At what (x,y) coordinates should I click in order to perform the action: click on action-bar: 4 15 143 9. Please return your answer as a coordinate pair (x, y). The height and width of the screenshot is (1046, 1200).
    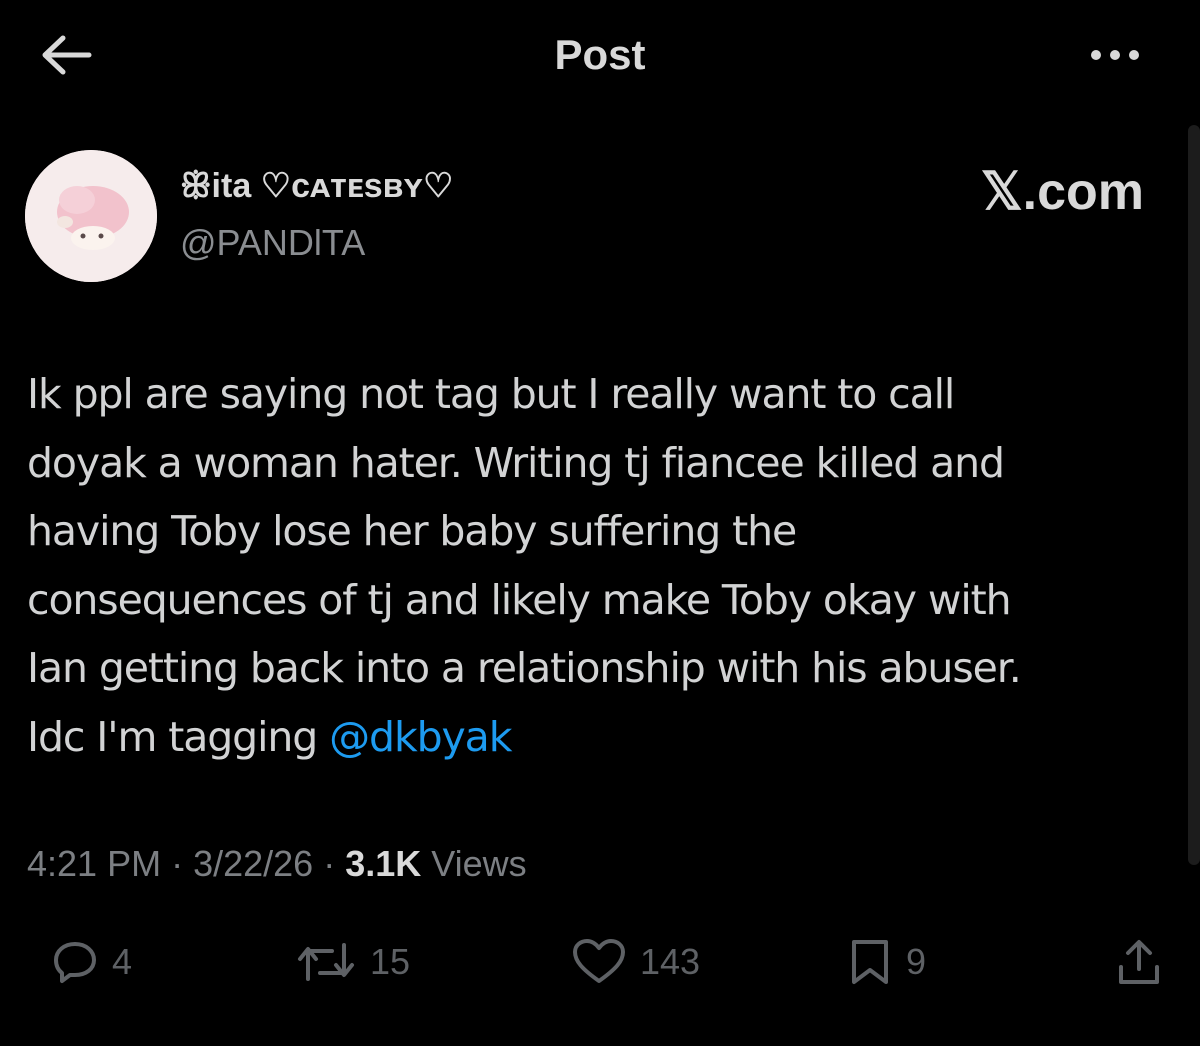
    Looking at the image, I should click on (600, 962).